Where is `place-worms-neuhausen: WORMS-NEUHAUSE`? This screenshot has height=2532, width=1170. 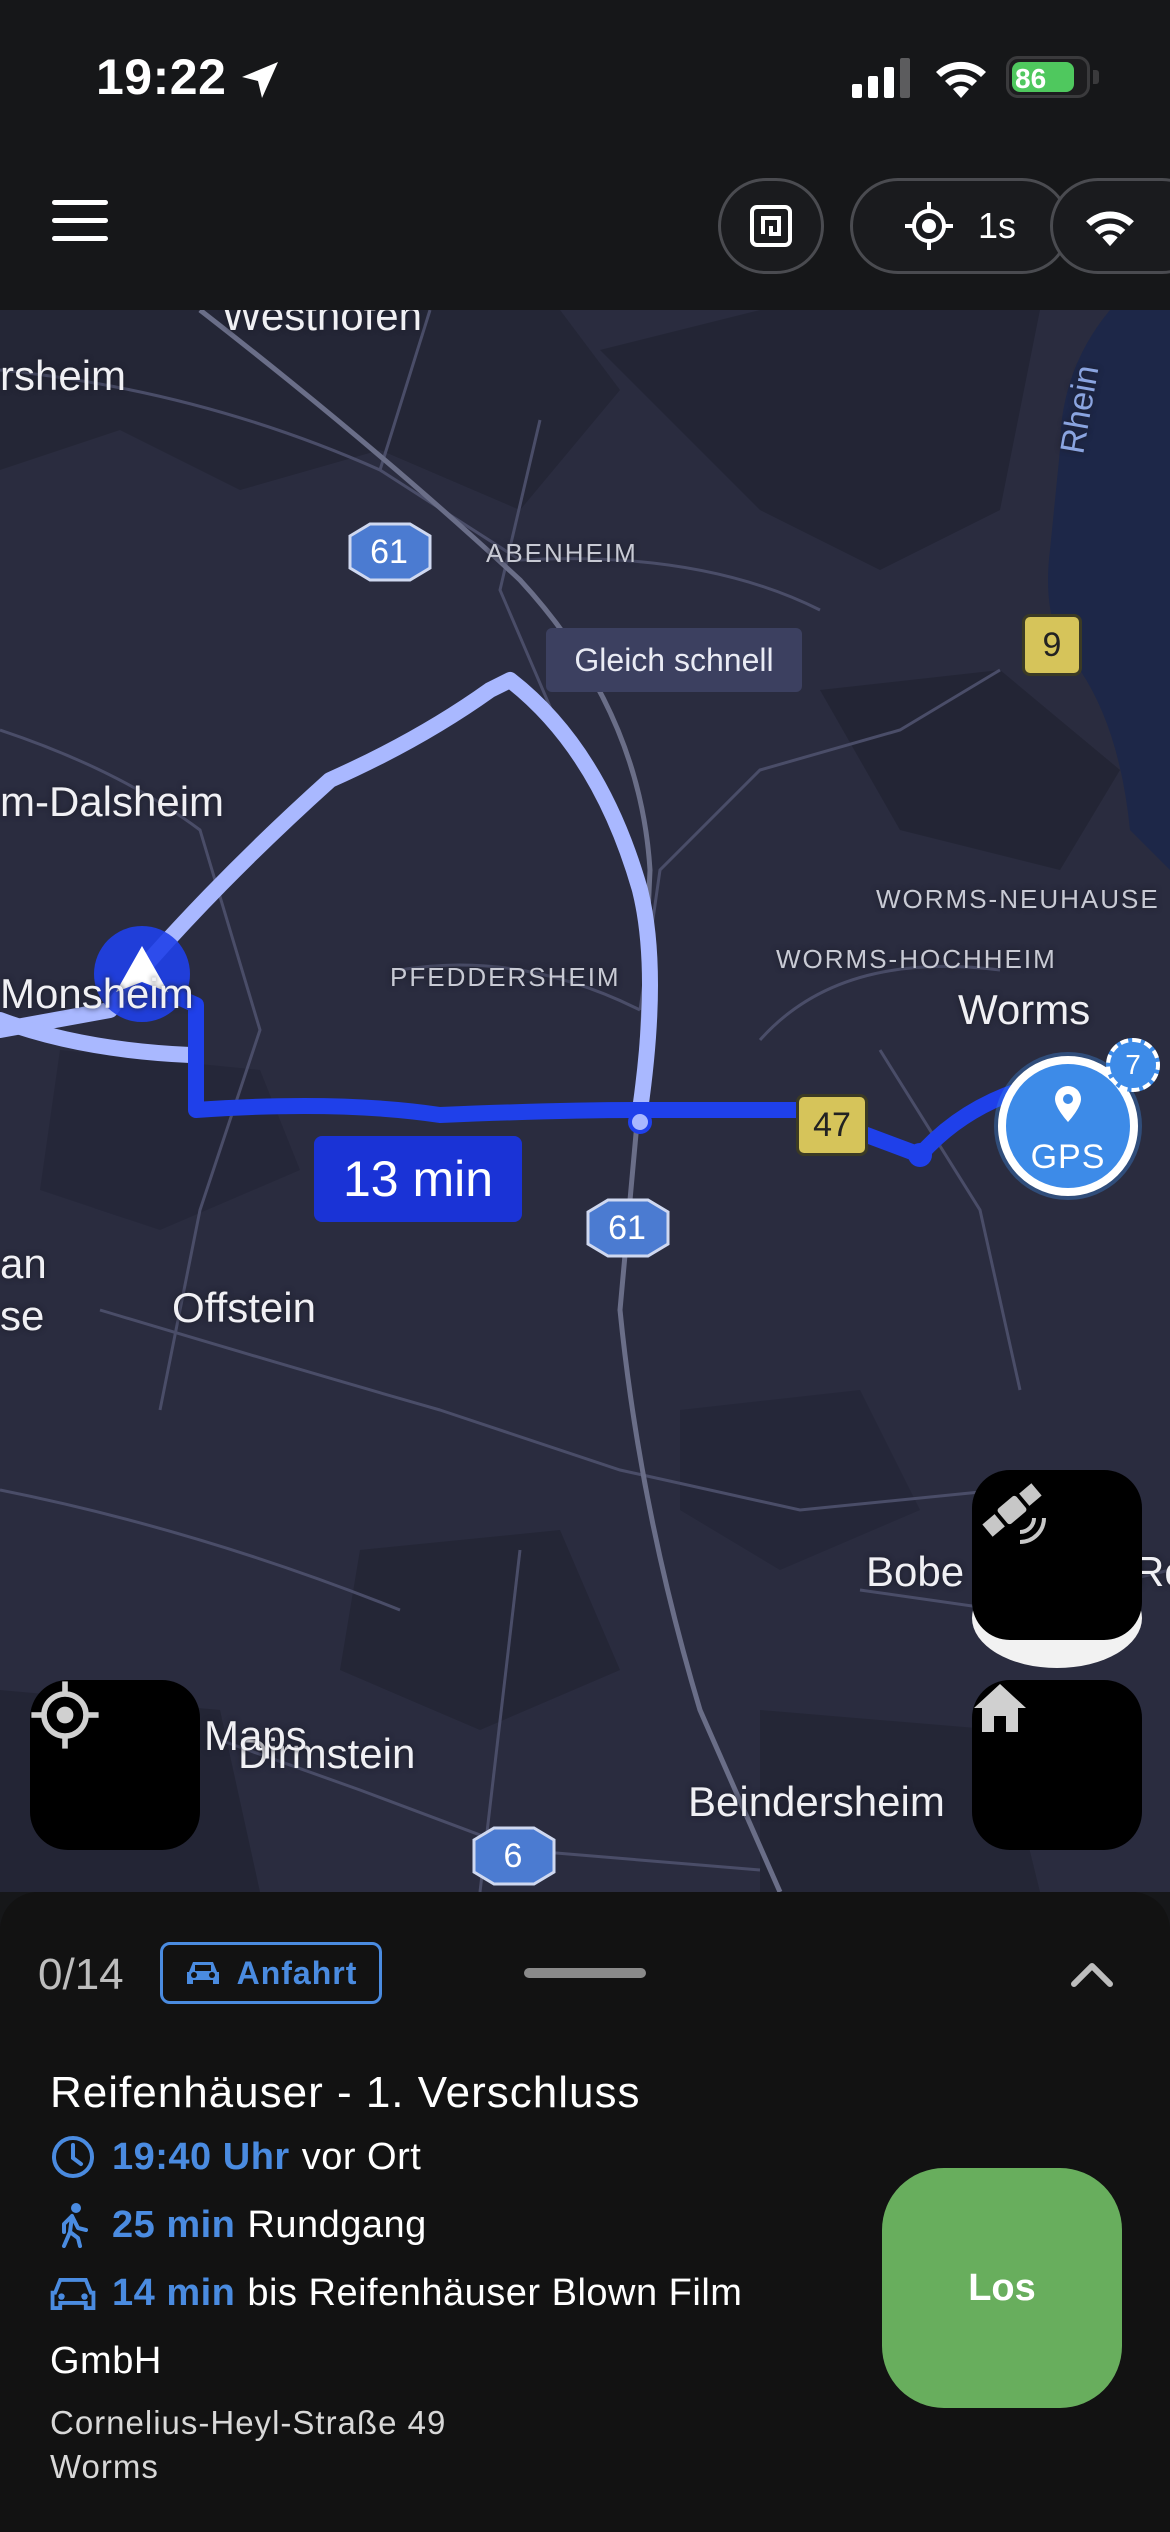
place-worms-neuhausen: WORMS-NEUHAUSE is located at coordinates (1018, 899).